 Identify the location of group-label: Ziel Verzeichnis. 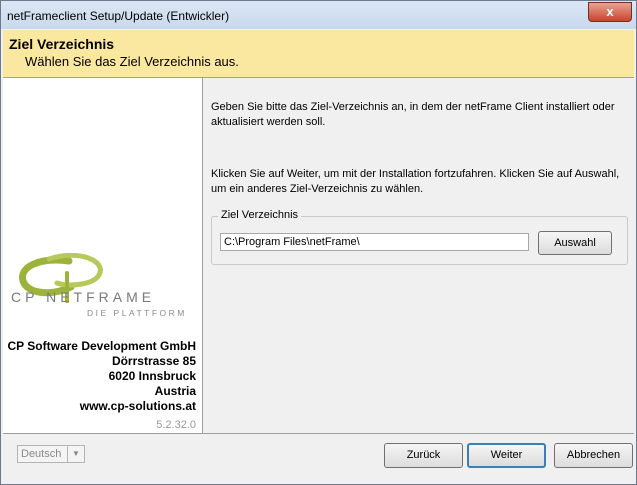
(260, 215).